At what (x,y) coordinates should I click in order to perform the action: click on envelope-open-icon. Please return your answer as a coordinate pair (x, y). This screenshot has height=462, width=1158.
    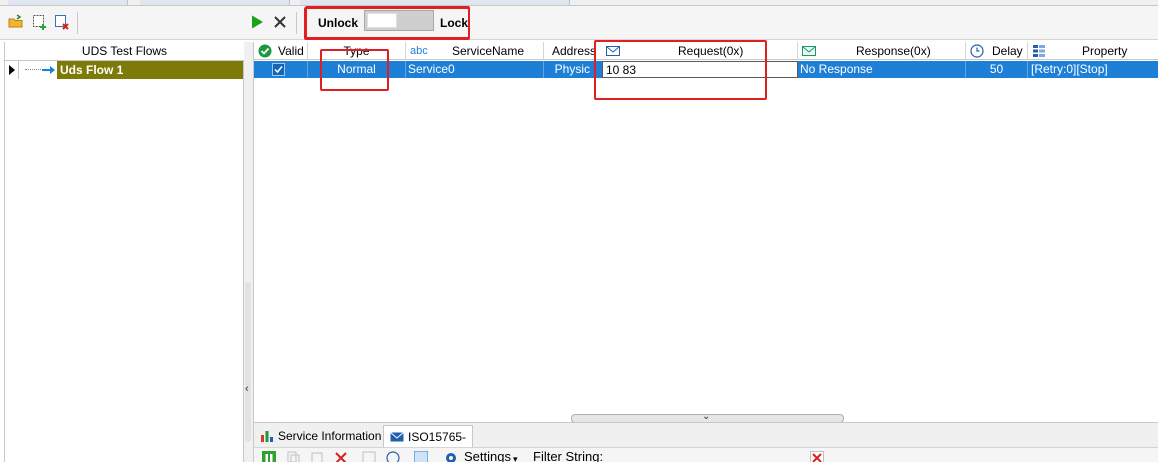
    Looking at the image, I should click on (809, 51).